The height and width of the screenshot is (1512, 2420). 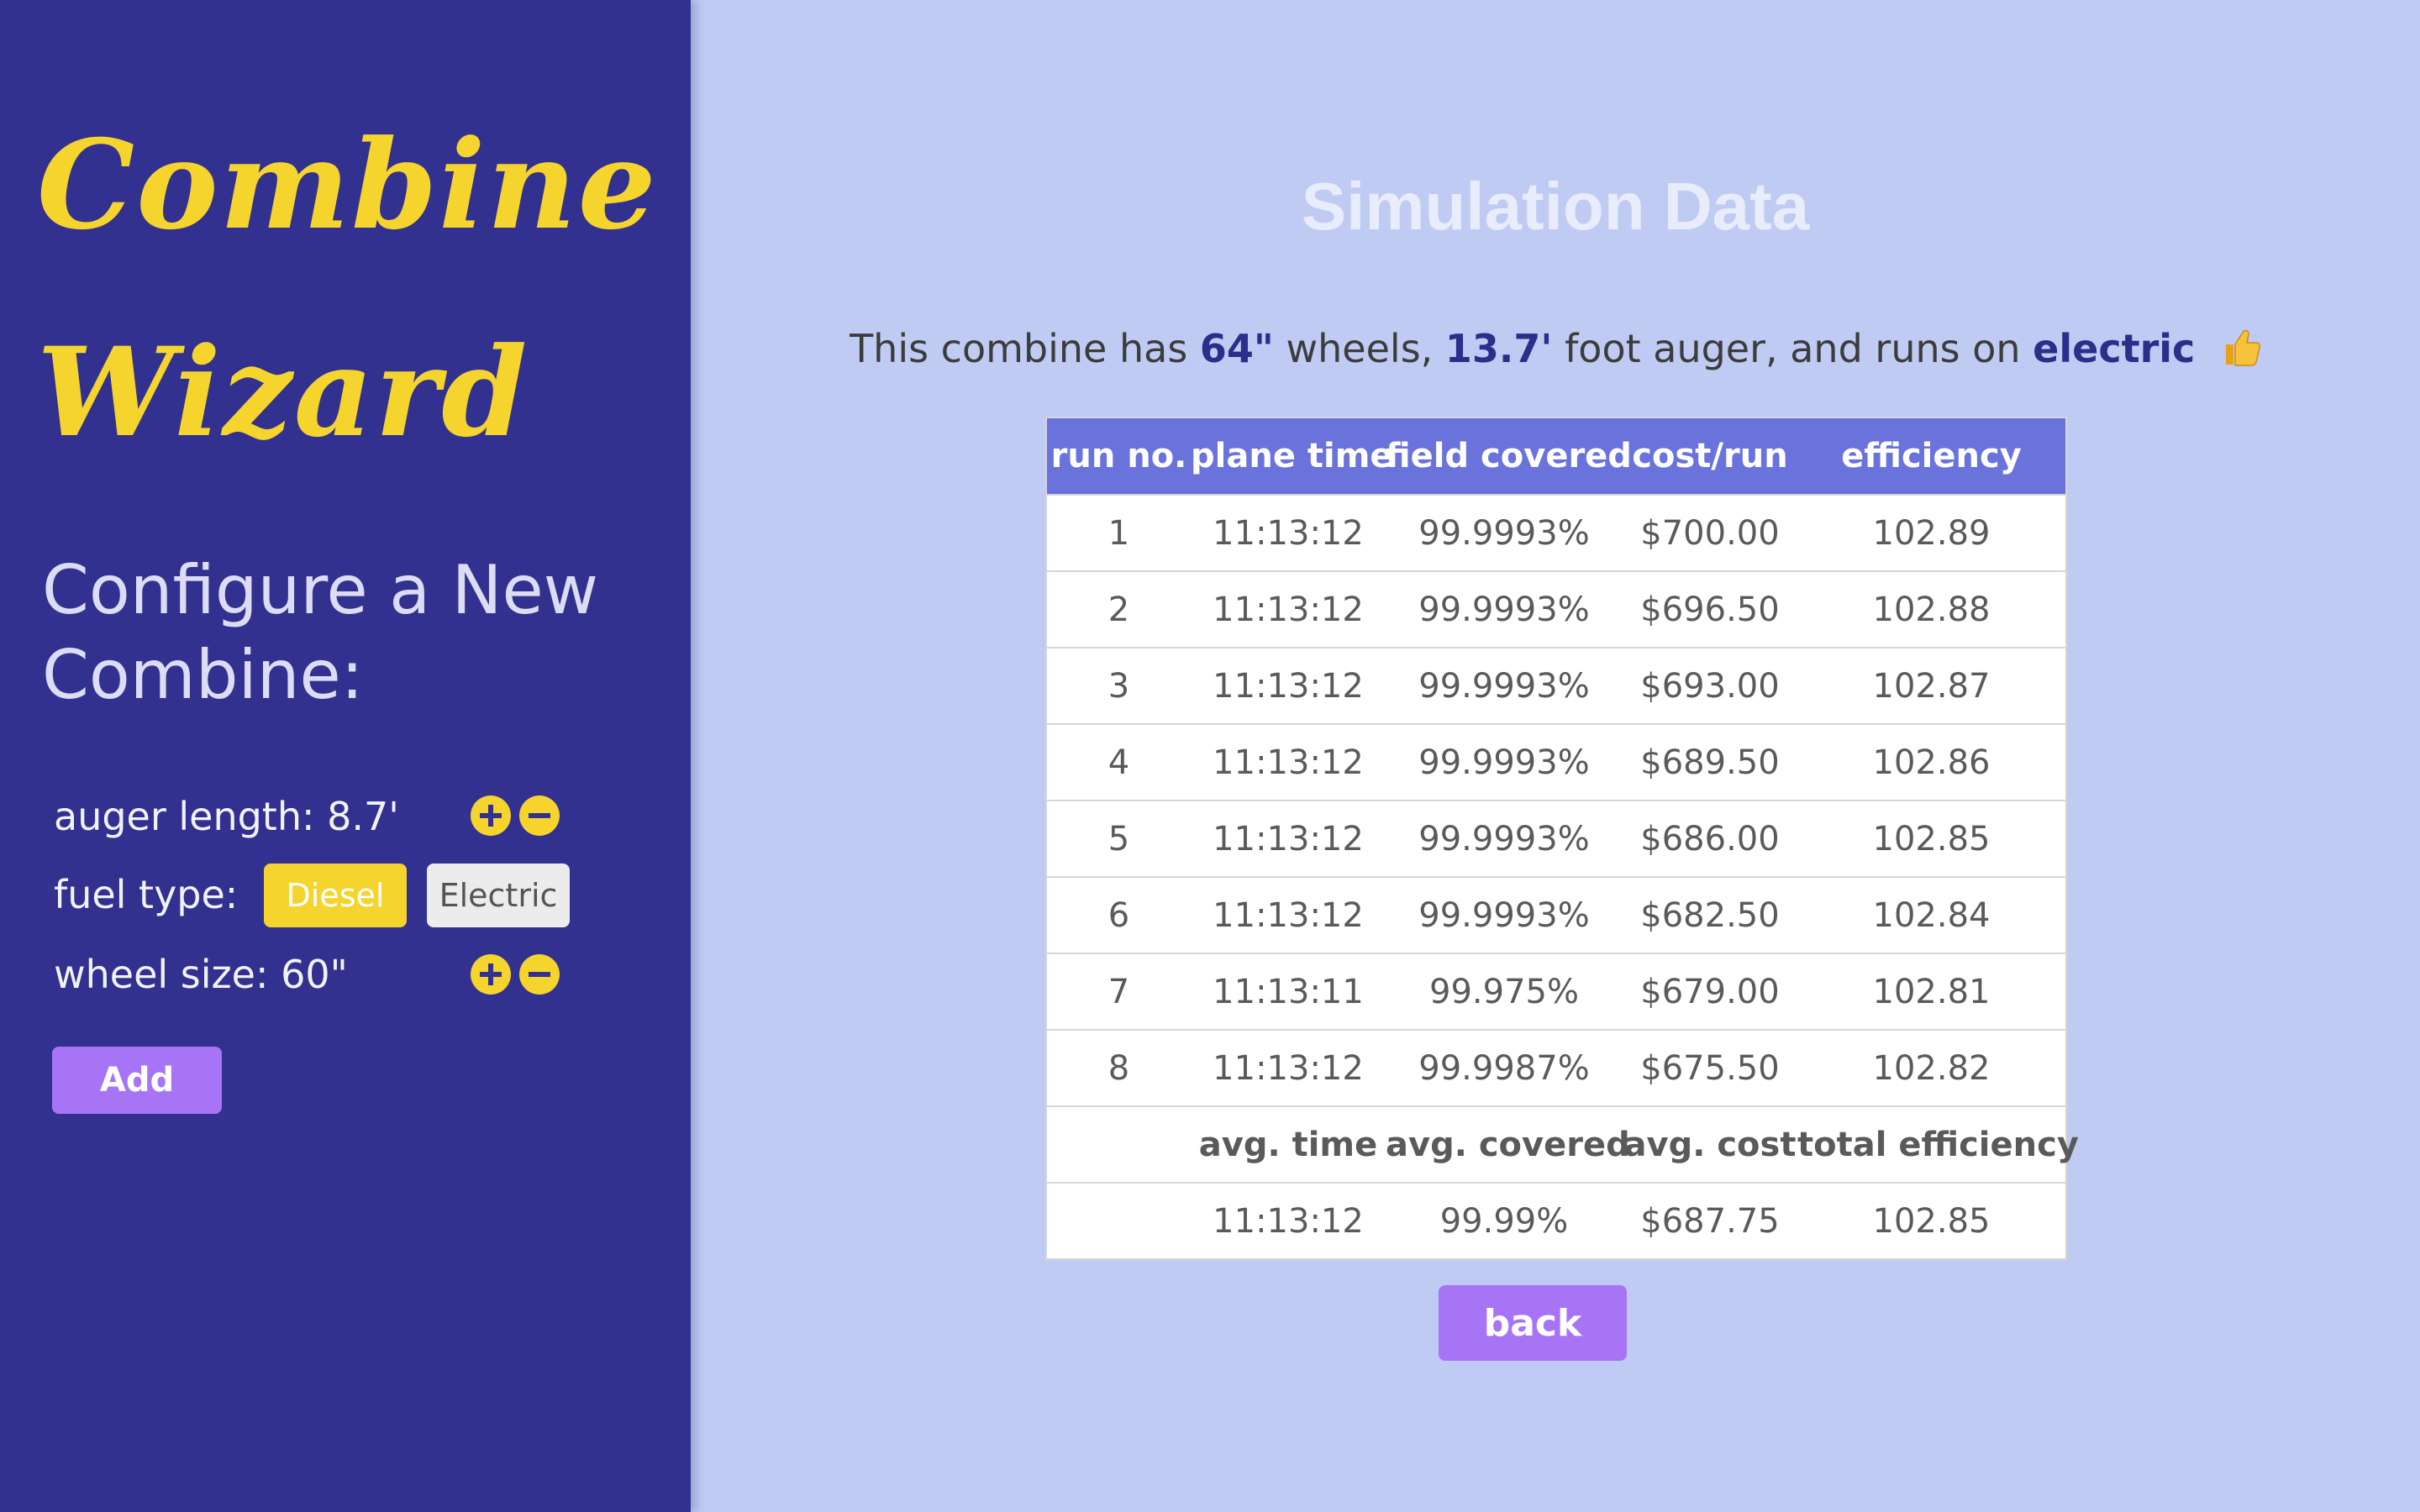 What do you see at coordinates (1938, 1144) in the screenshot?
I see `summary-header-cell: total efficiency` at bounding box center [1938, 1144].